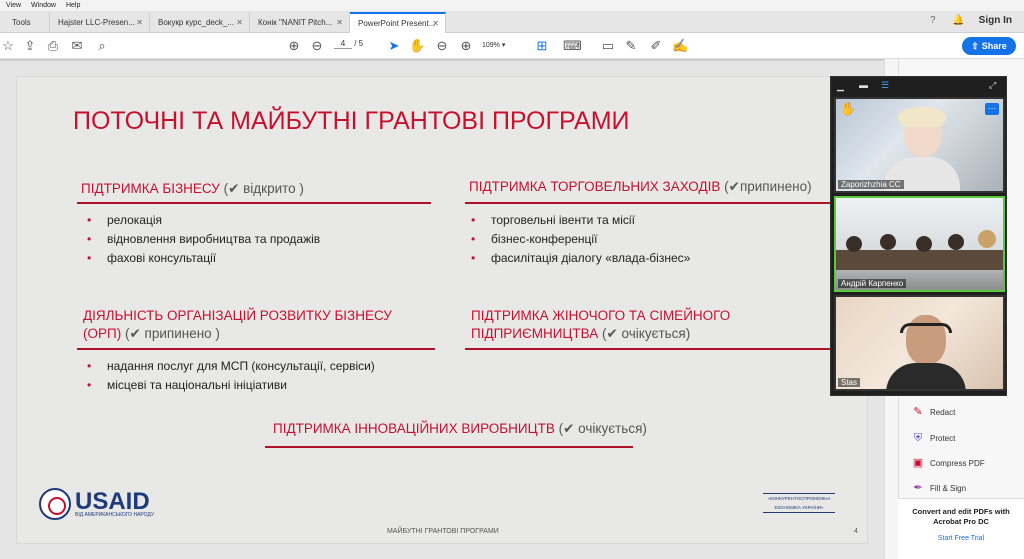 Image resolution: width=1024 pixels, height=559 pixels. What do you see at coordinates (572, 46) in the screenshot?
I see `keyboard-icon: ⌨` at bounding box center [572, 46].